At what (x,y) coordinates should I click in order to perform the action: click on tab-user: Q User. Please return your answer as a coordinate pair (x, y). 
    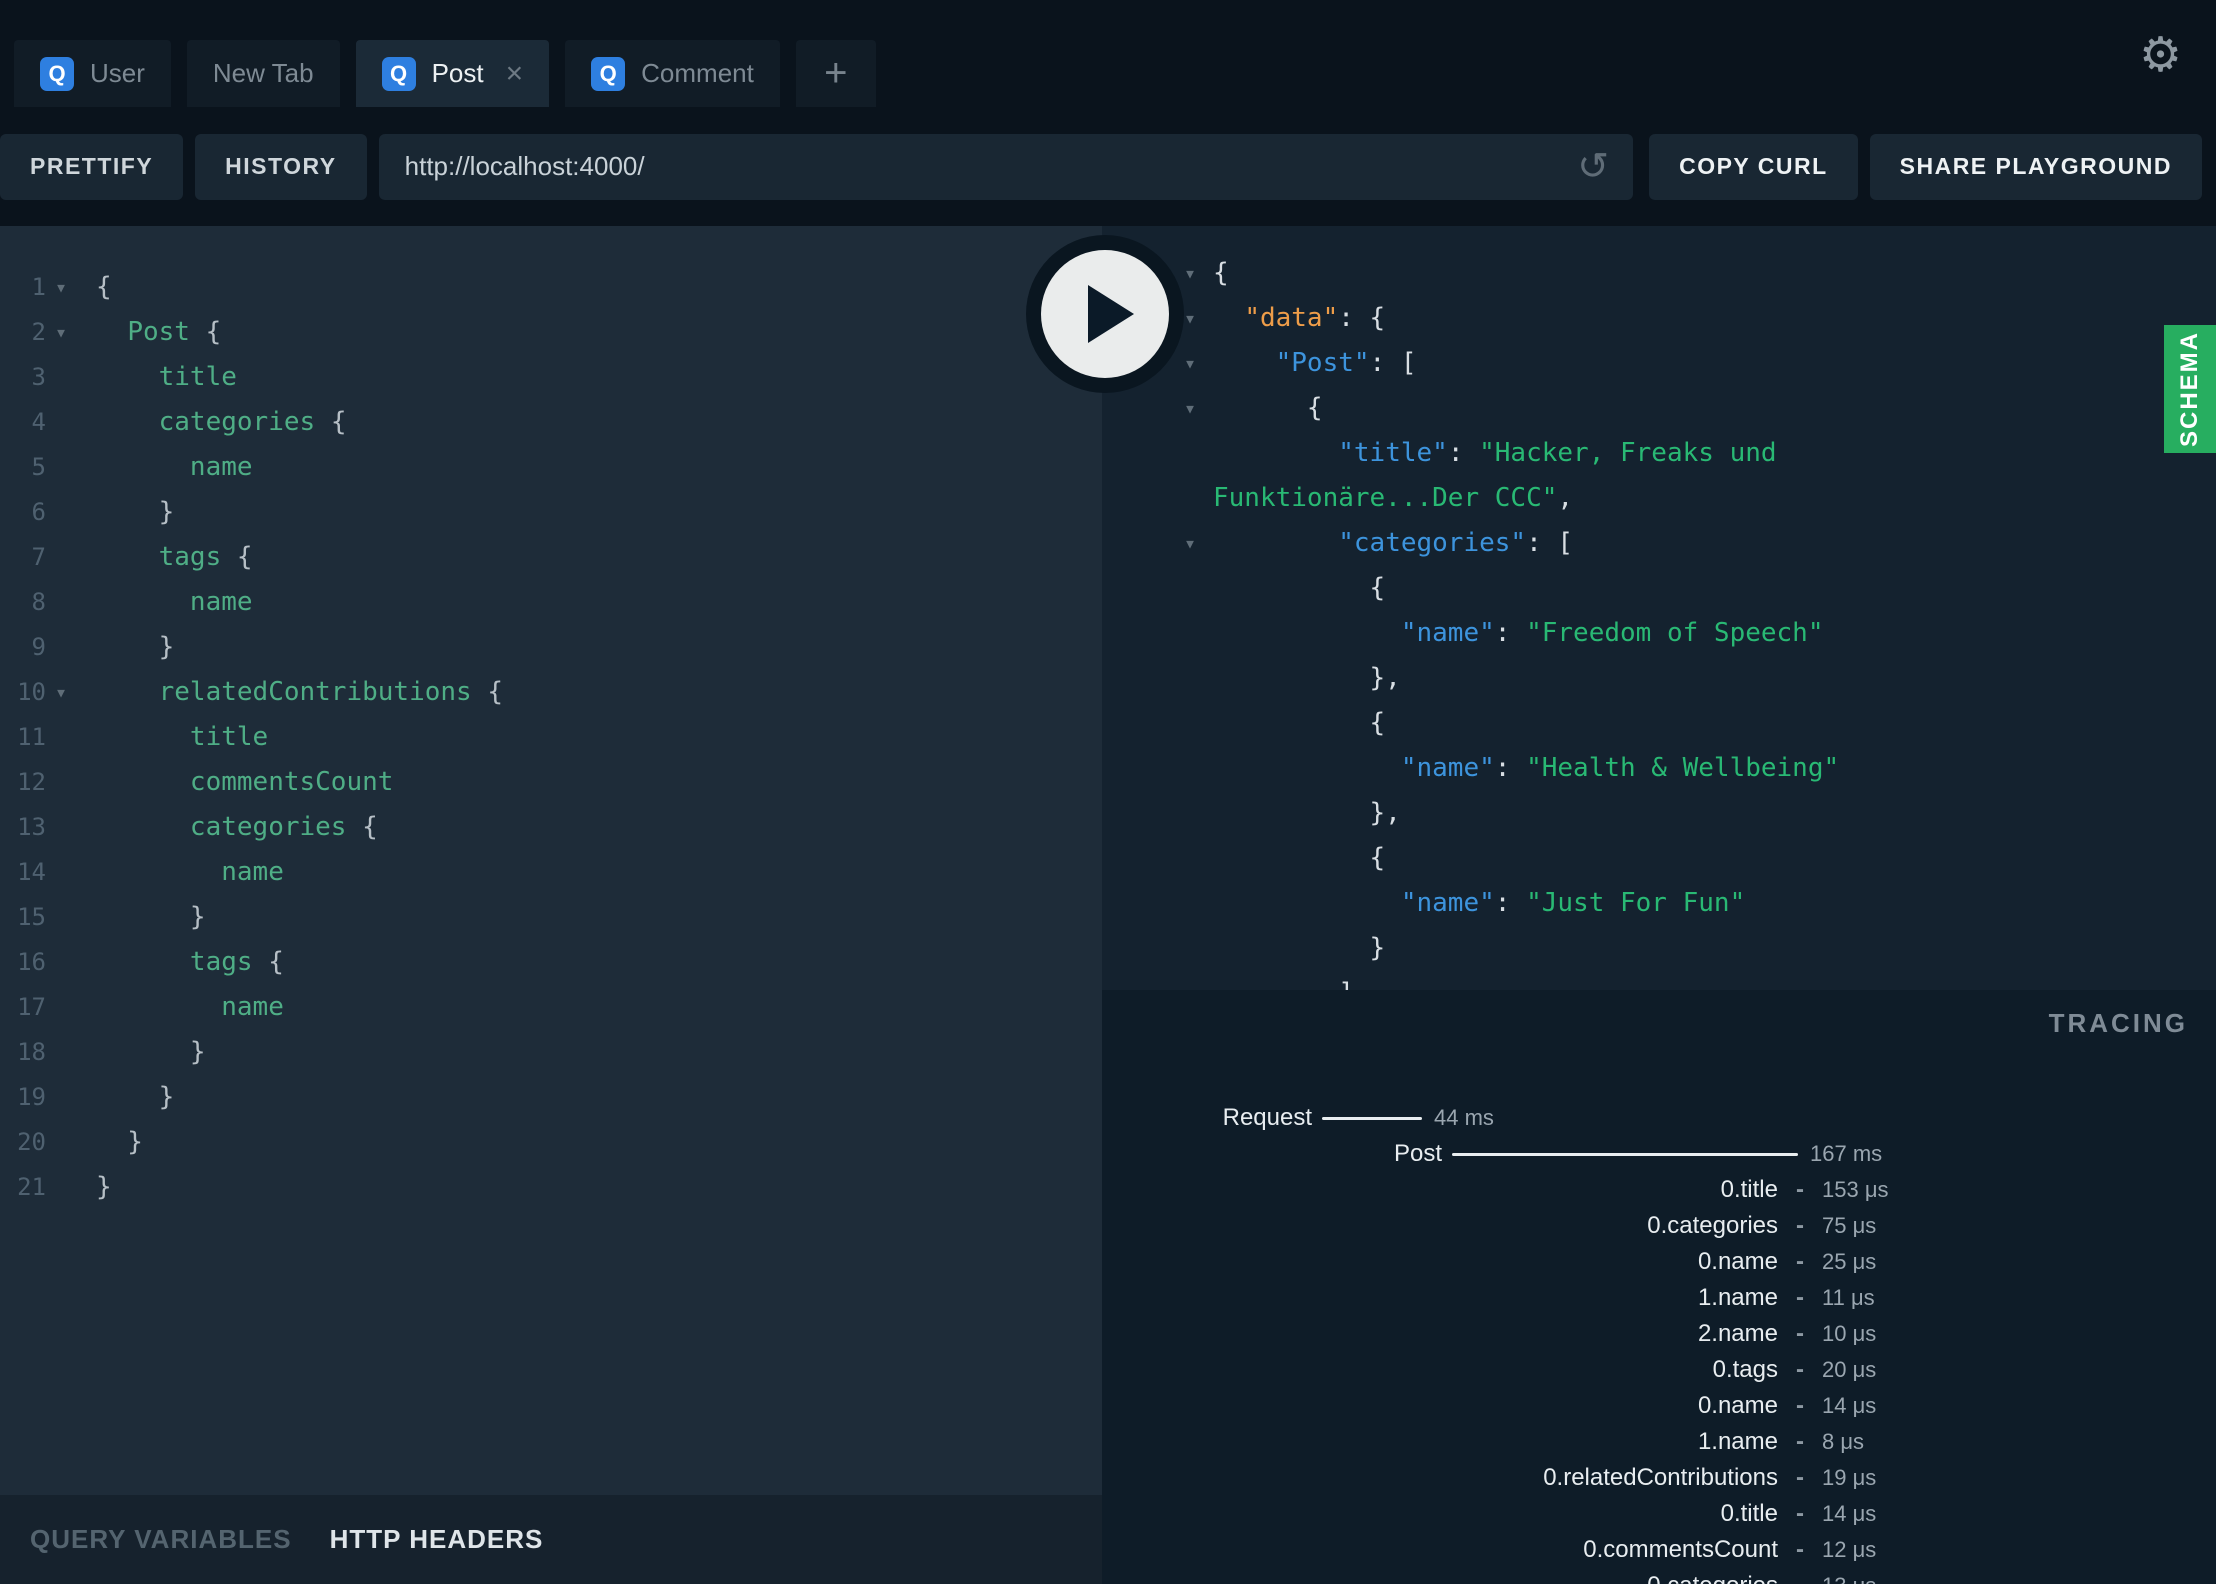
    Looking at the image, I should click on (92, 73).